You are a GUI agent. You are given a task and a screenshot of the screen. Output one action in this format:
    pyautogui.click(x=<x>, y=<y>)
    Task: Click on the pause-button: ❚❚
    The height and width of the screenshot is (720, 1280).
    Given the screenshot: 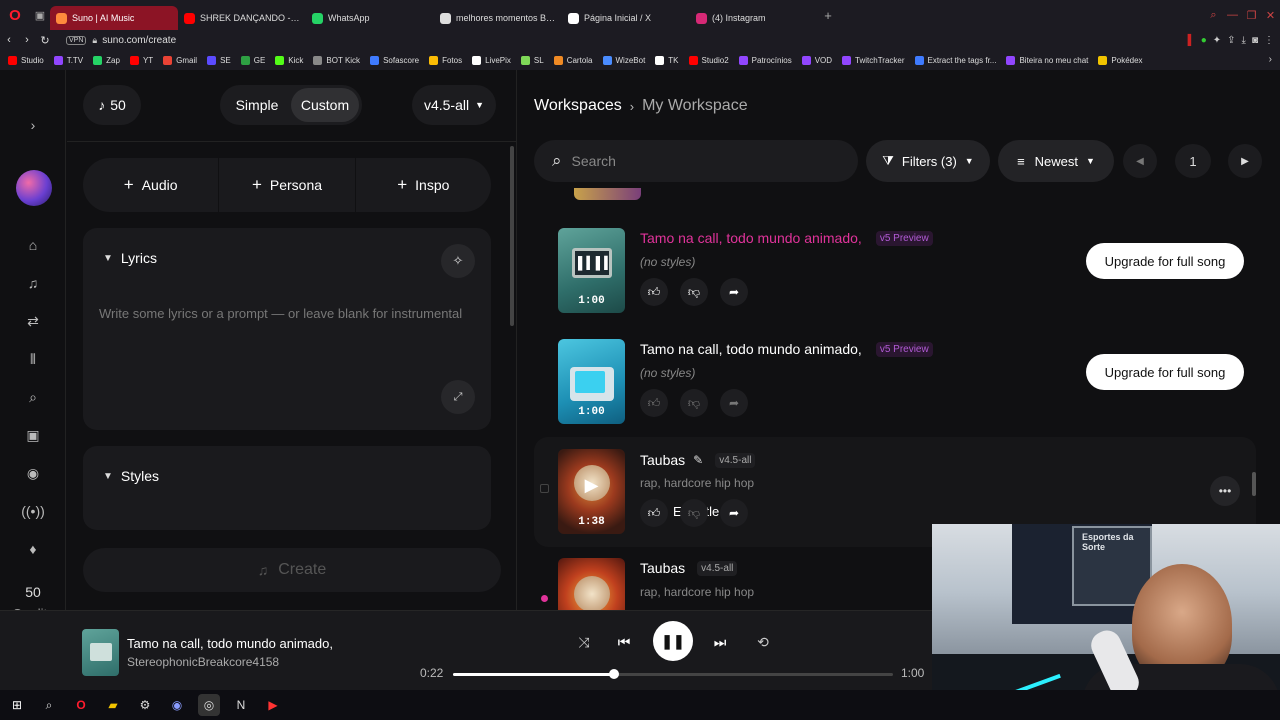 What is the action you would take?
    pyautogui.click(x=673, y=641)
    